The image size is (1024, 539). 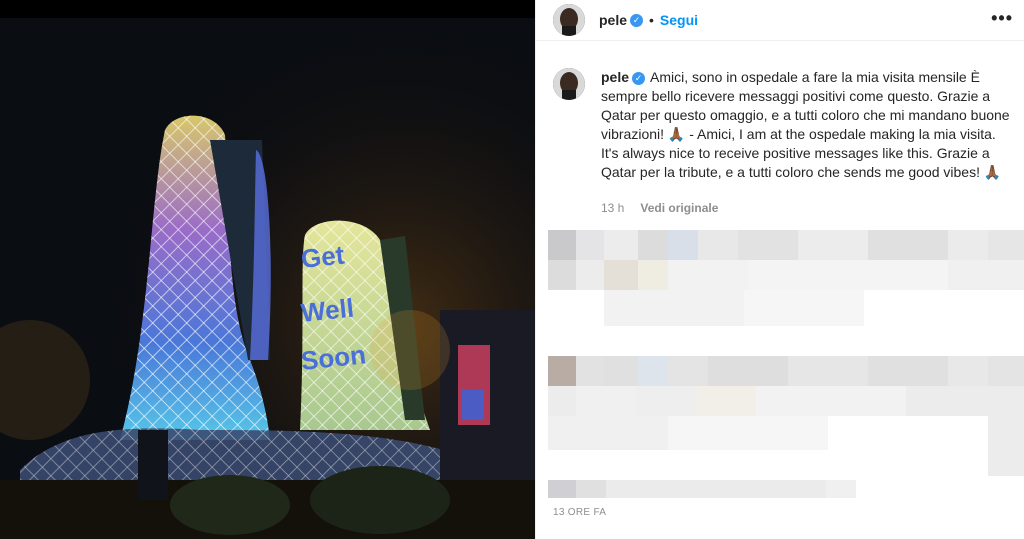 I want to click on caption-verified-badge-icon: ✓, so click(x=639, y=78).